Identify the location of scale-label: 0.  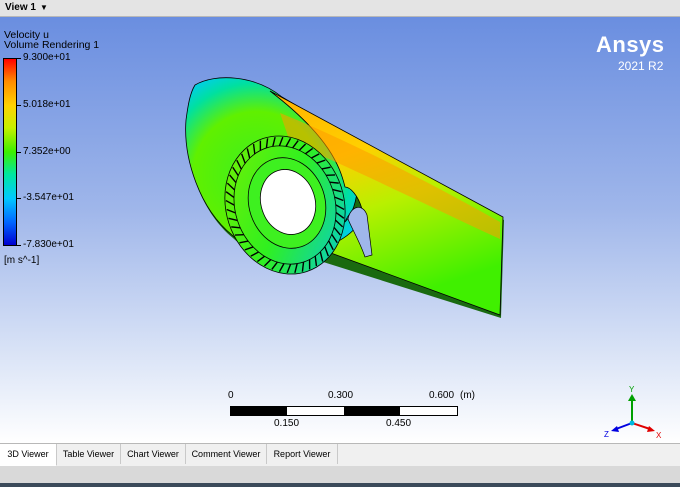
(231, 395).